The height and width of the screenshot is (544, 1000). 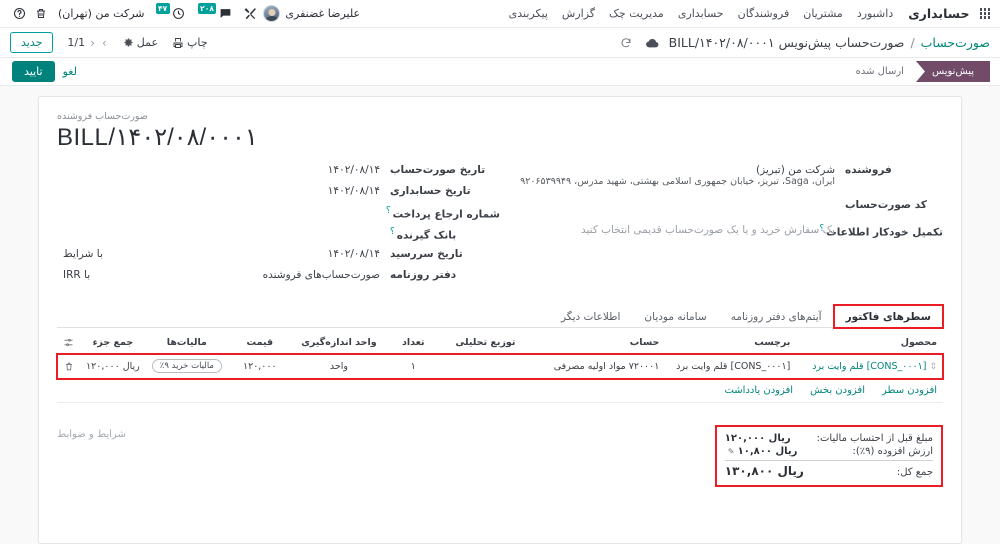 I want to click on field-vendor-label: فروشنده, so click(x=868, y=170).